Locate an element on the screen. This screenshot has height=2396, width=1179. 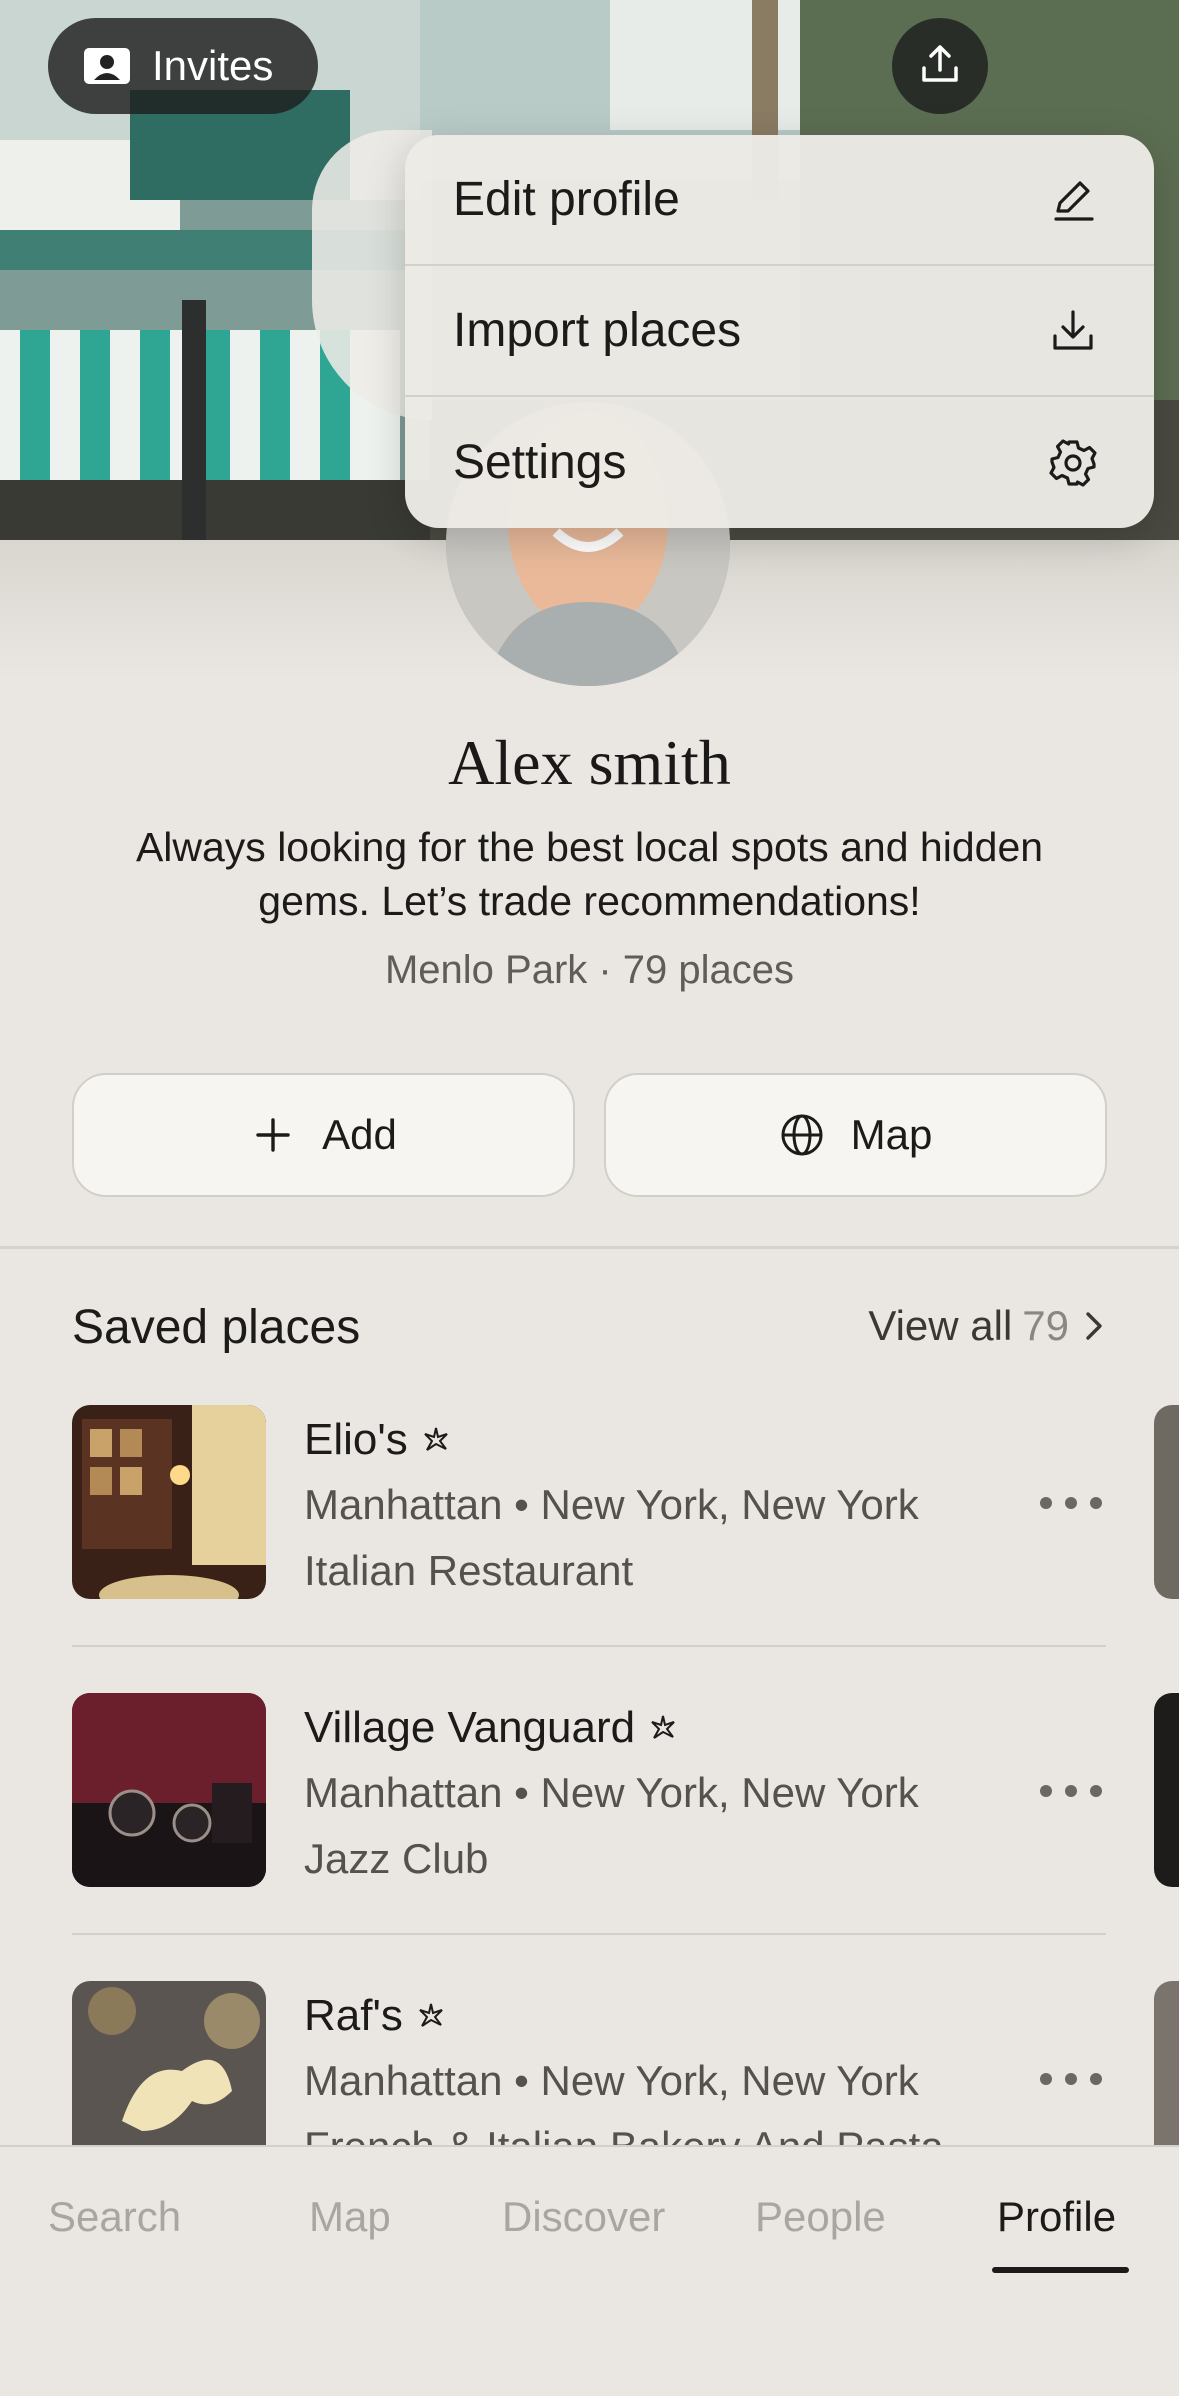
menu-item-label: Settings is located at coordinates (540, 462).